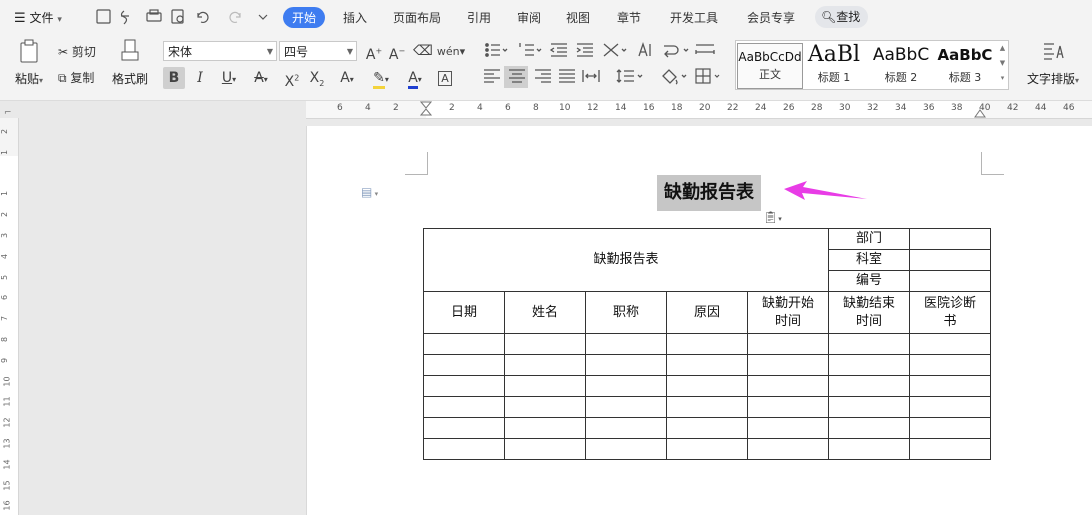 This screenshot has height=515, width=1092. Describe the element at coordinates (709, 193) in the screenshot. I see `document-title: 缺勤报告表` at that location.